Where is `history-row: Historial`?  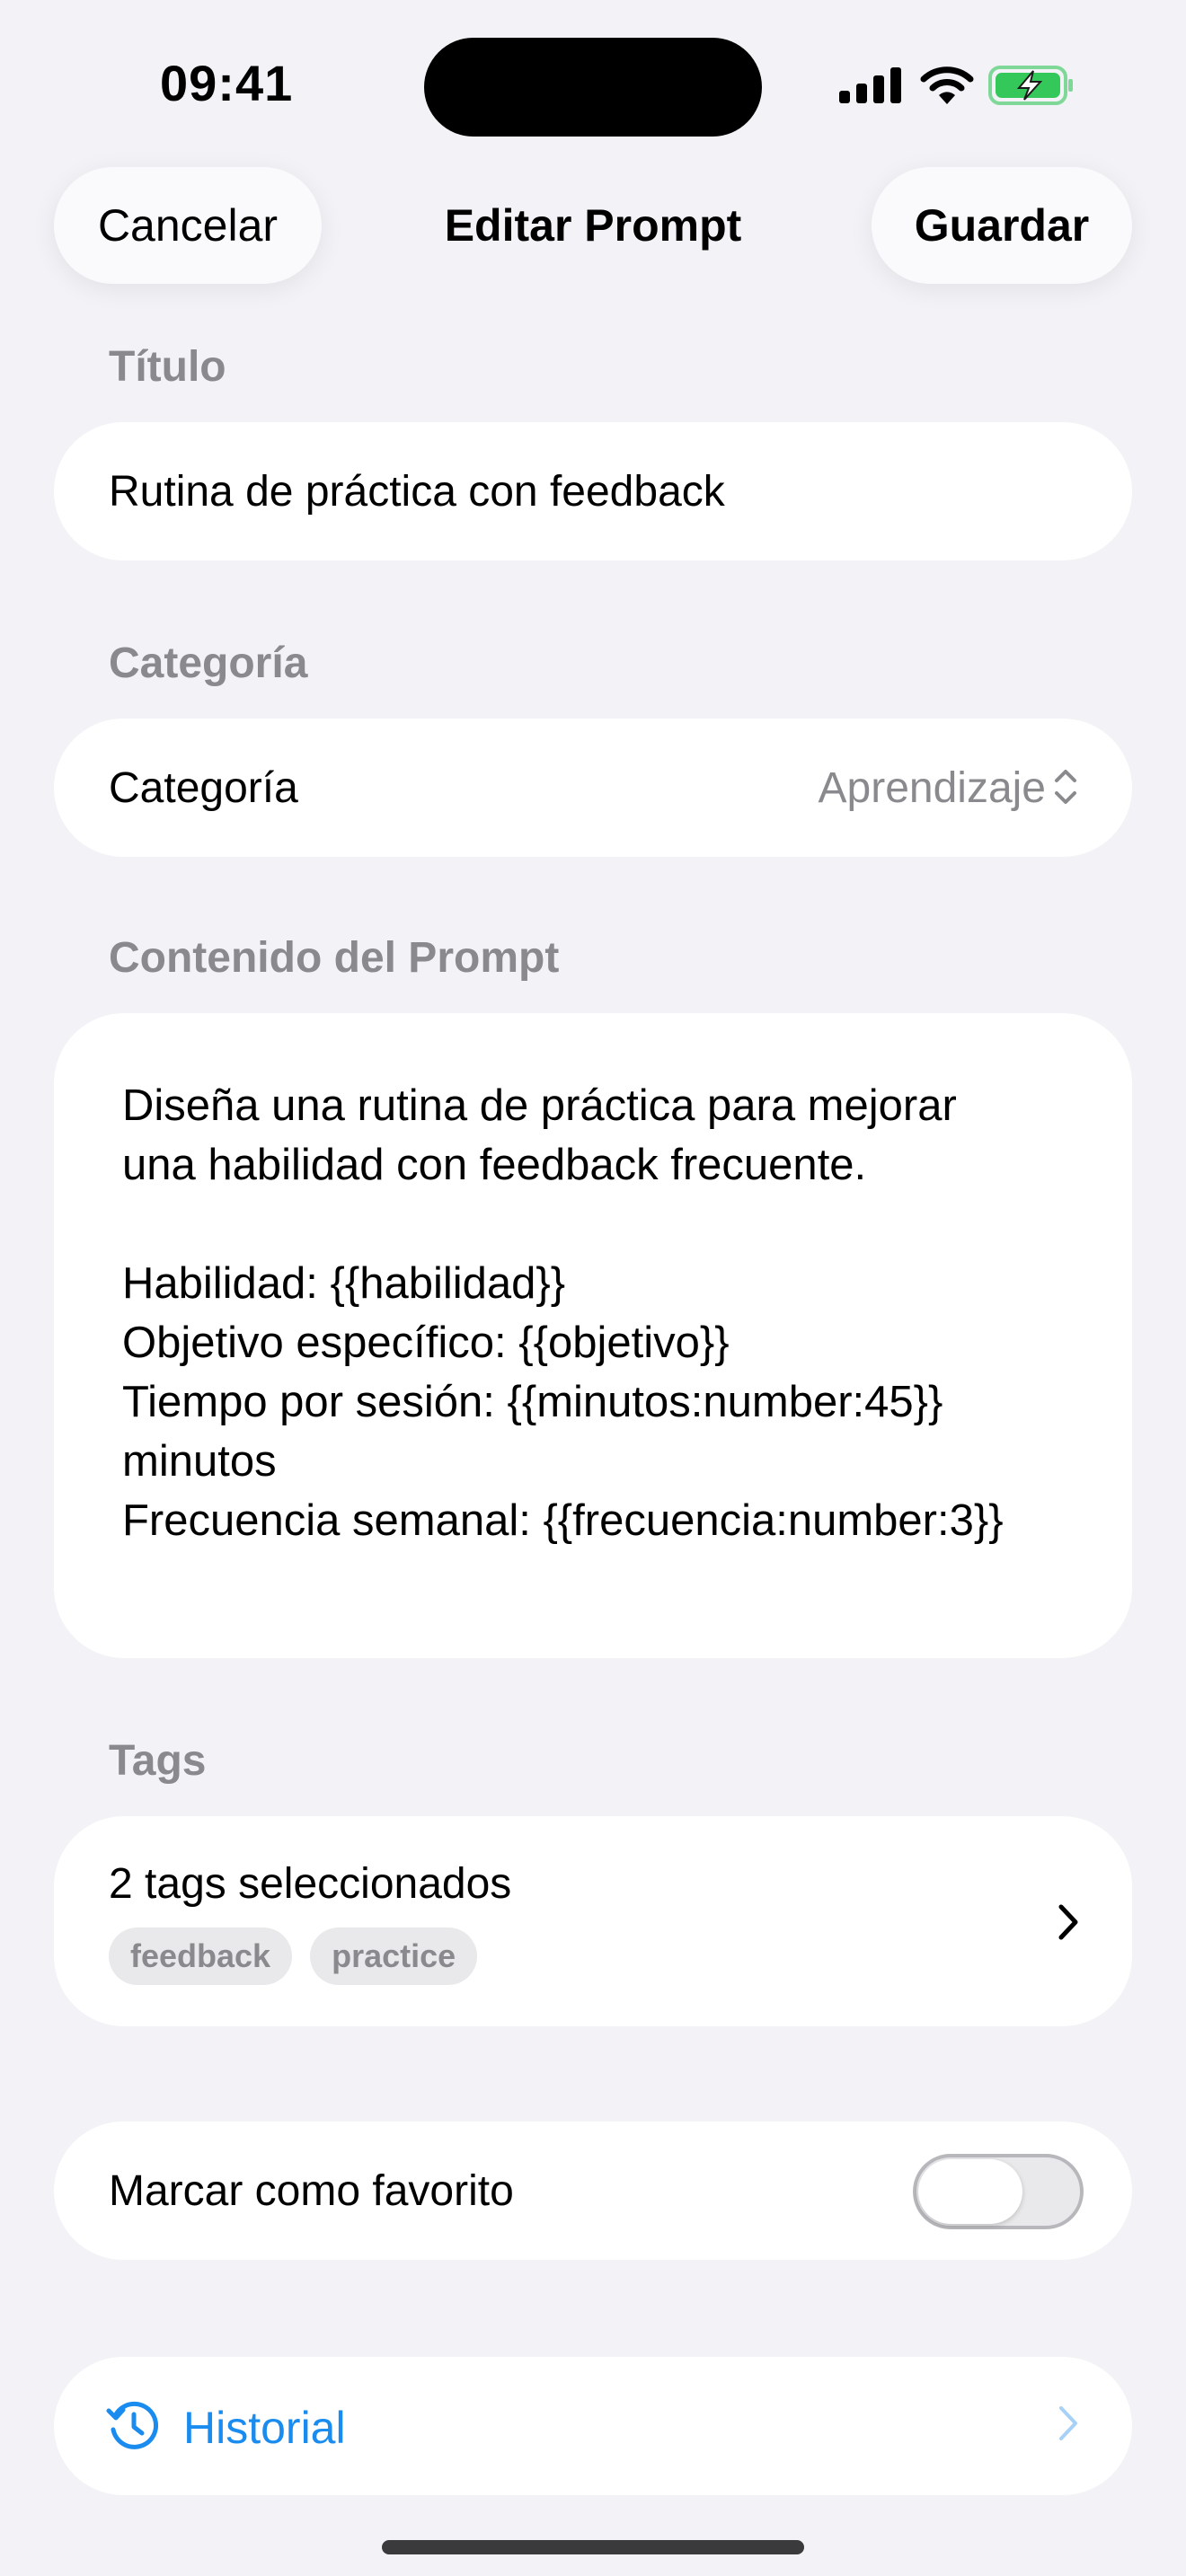 history-row: Historial is located at coordinates (593, 2426).